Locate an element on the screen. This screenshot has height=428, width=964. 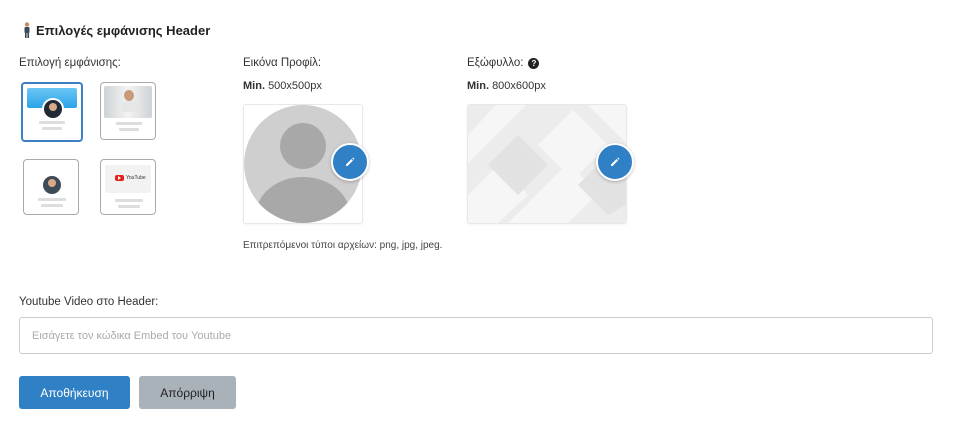
cancel-button: Απόρριψη is located at coordinates (187, 392).